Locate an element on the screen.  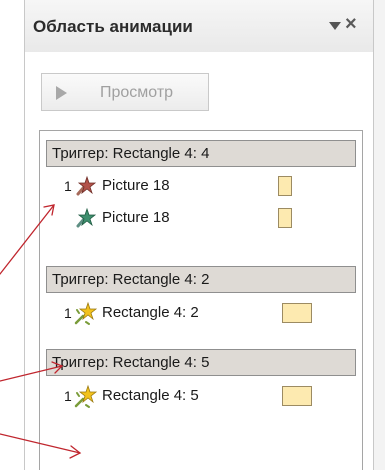
trigger-header: Триггер: Rectangle 4: 5 is located at coordinates (201, 362).